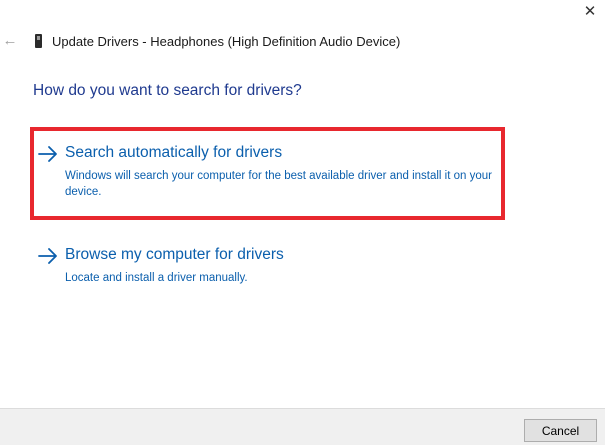 The height and width of the screenshot is (445, 605). Describe the element at coordinates (167, 90) in the screenshot. I see `page-heading: How do you want to search for drivers?` at that location.